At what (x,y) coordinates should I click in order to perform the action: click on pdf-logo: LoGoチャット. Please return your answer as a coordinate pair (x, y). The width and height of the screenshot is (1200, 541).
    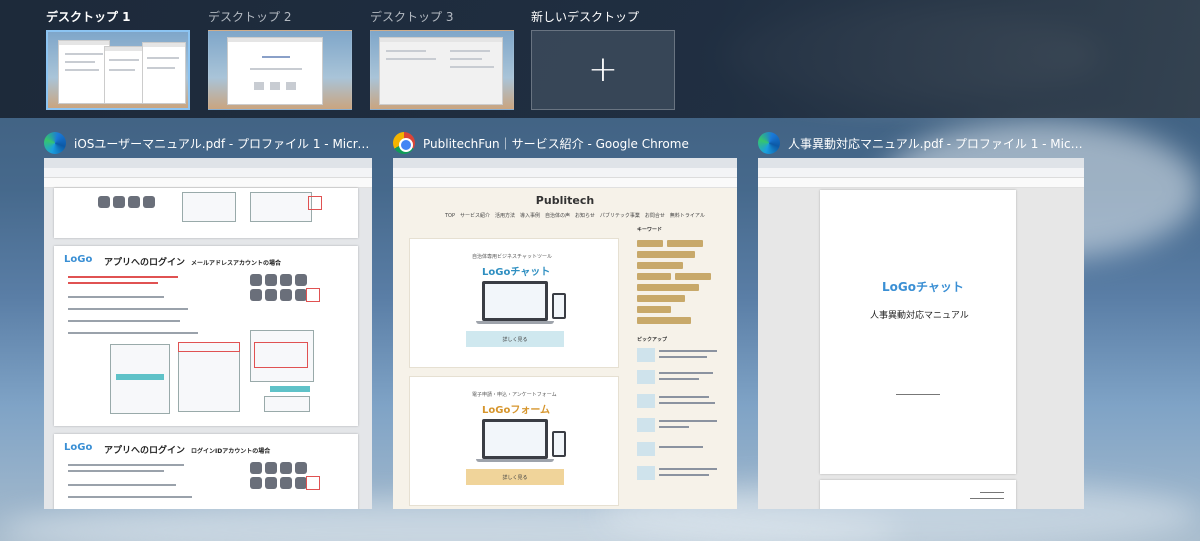
    Looking at the image, I should click on (923, 287).